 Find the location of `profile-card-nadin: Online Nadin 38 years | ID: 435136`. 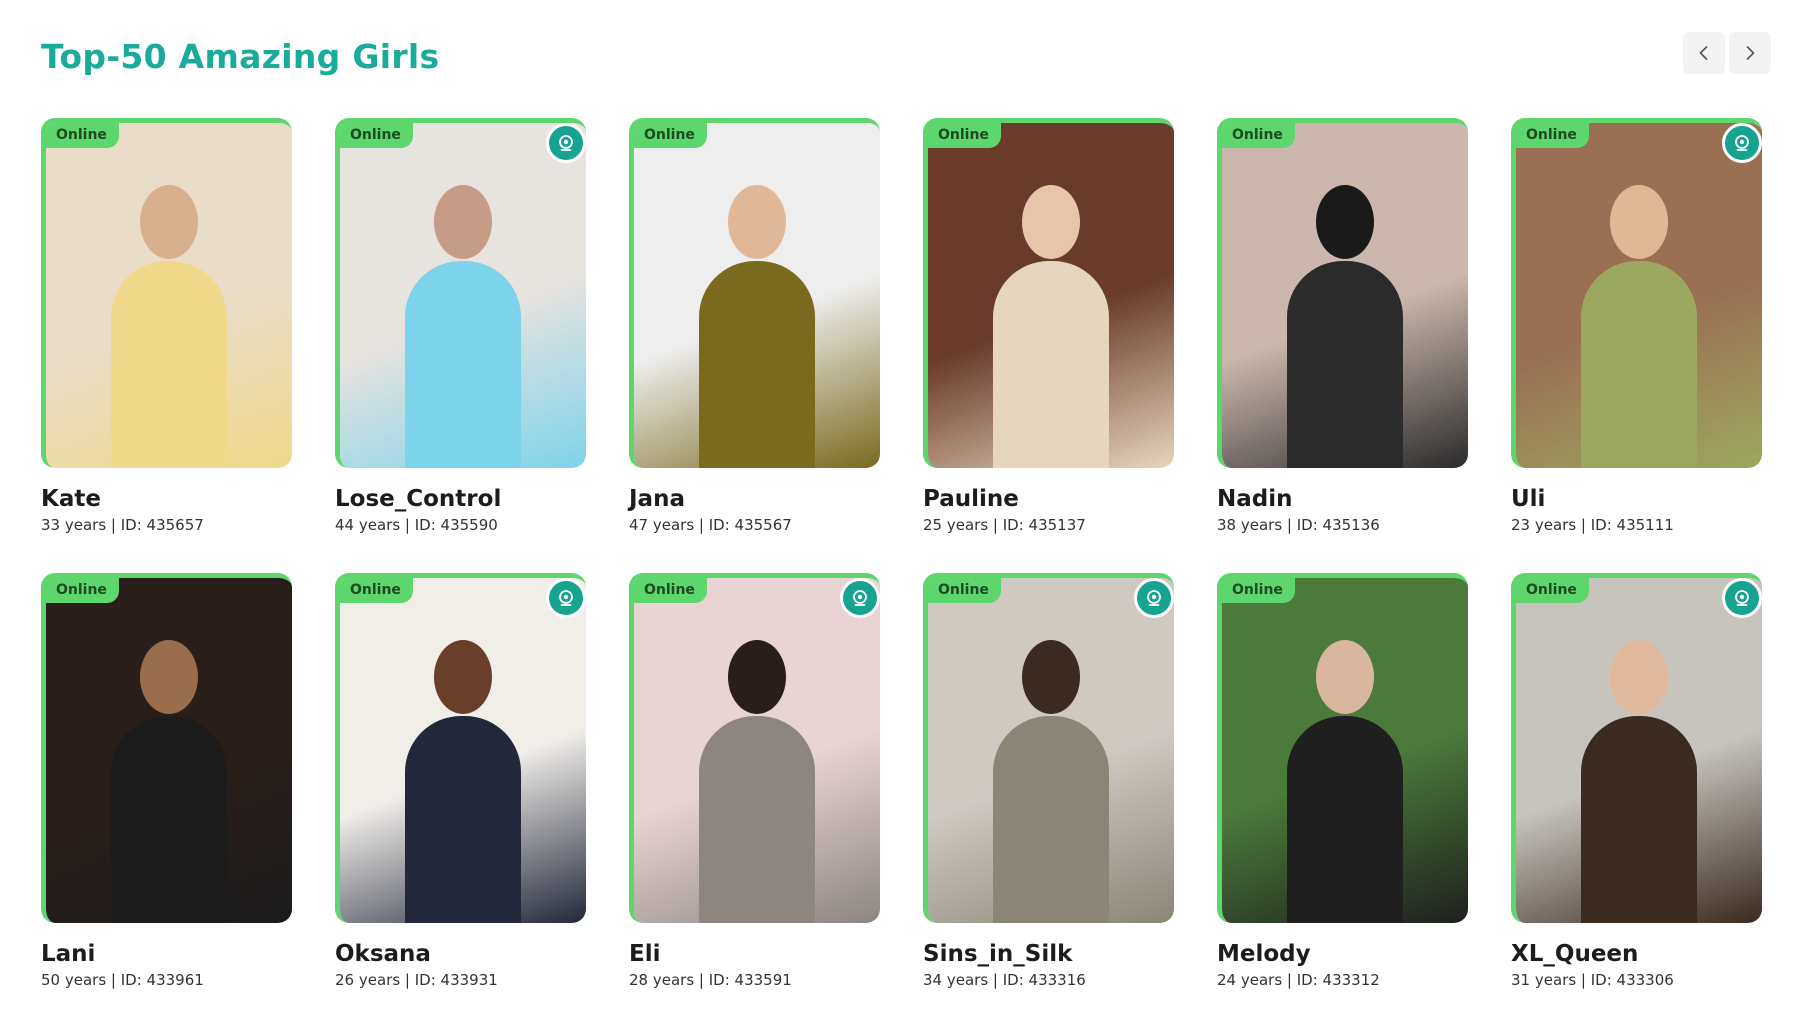

profile-card-nadin: Online Nadin 38 years | ID: 435136 is located at coordinates (1342, 326).